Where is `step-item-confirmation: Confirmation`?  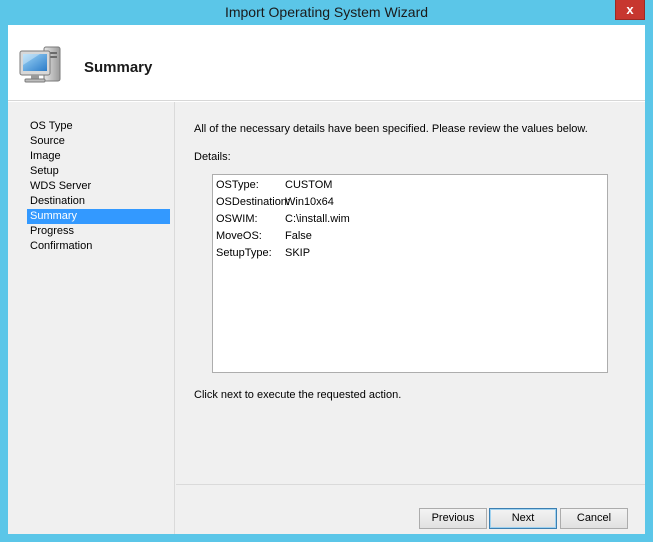 step-item-confirmation: Confirmation is located at coordinates (98, 246).